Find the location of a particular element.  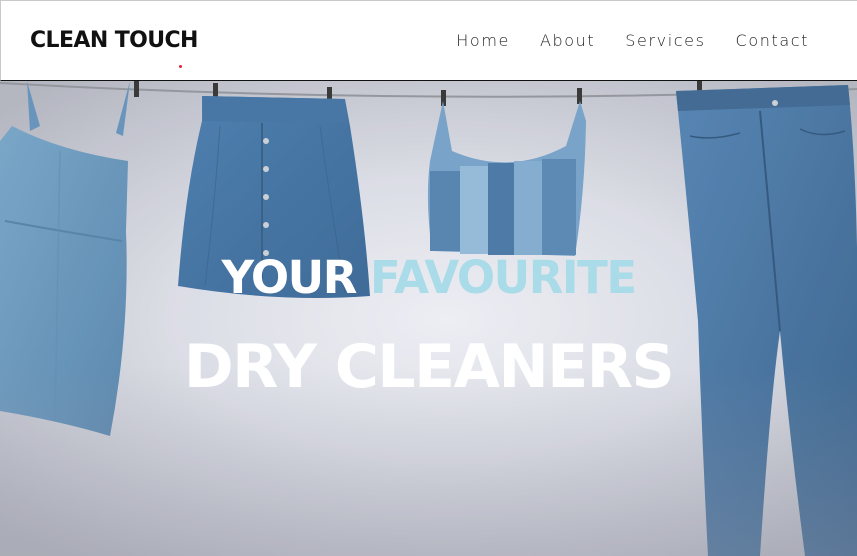

nav-home-link: Home is located at coordinates (483, 40).